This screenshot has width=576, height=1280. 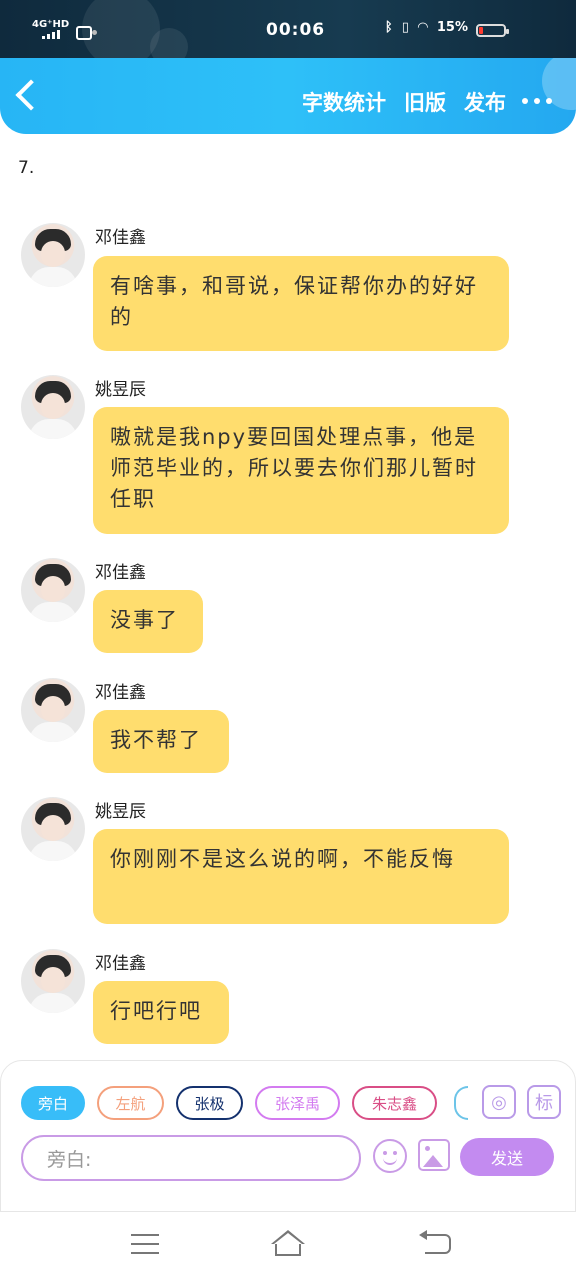 What do you see at coordinates (296, 30) in the screenshot?
I see `clock: 00:06` at bounding box center [296, 30].